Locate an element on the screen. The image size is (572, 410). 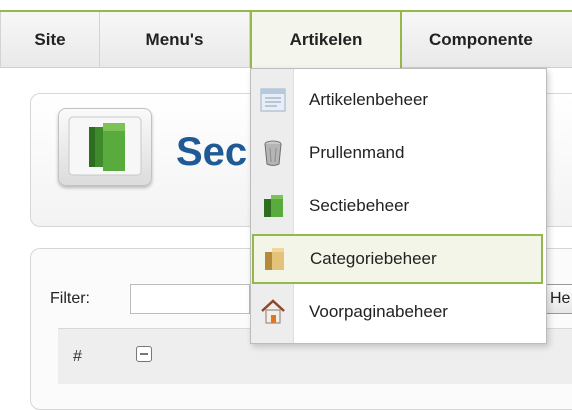
page-title: Sec is located at coordinates (212, 152).